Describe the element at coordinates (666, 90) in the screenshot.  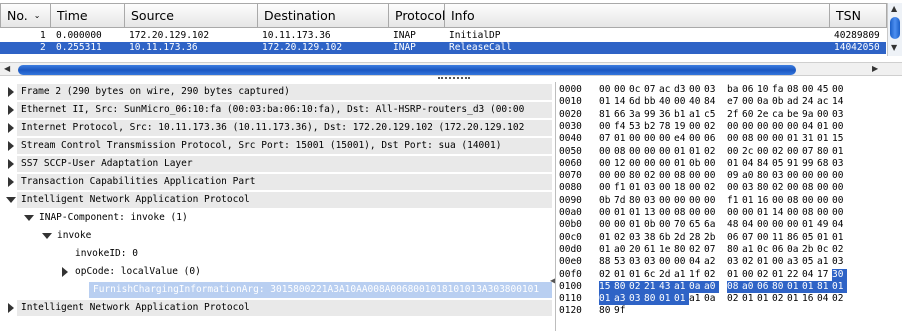
I see `hex-byte: ac` at that location.